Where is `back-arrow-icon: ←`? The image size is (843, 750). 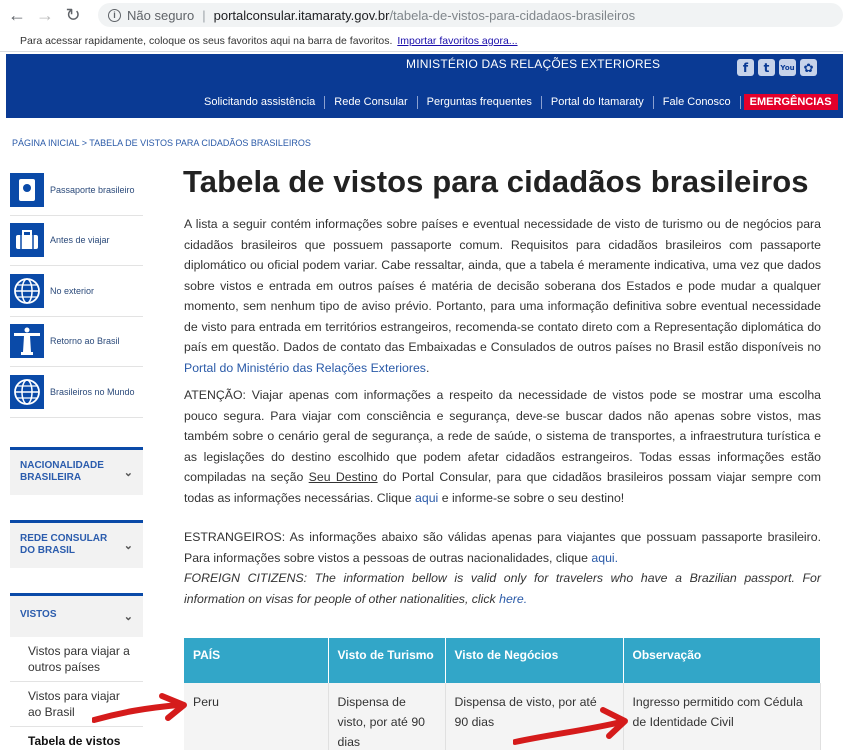 back-arrow-icon: ← is located at coordinates (17, 15).